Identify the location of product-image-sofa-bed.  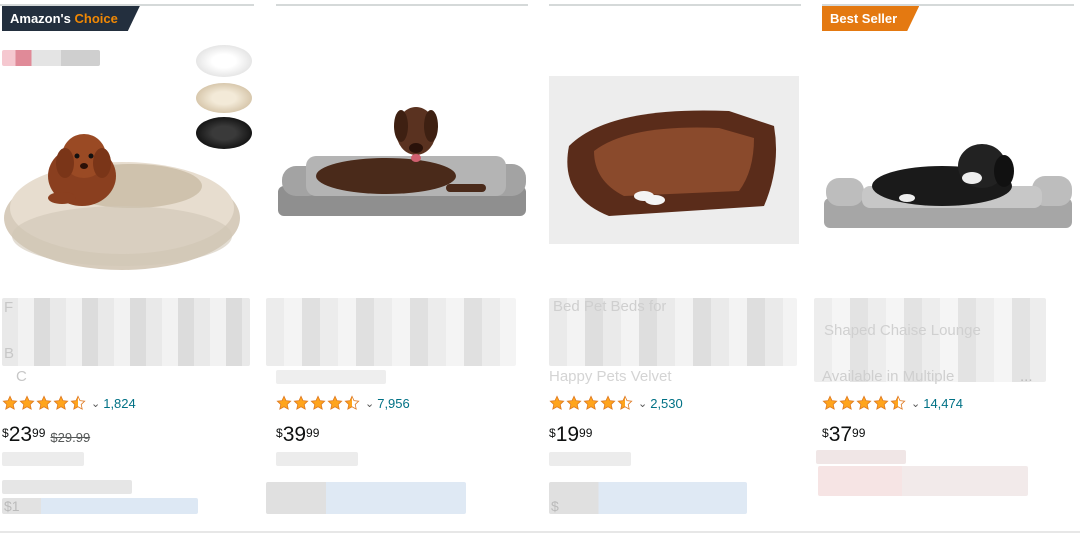
(401, 161).